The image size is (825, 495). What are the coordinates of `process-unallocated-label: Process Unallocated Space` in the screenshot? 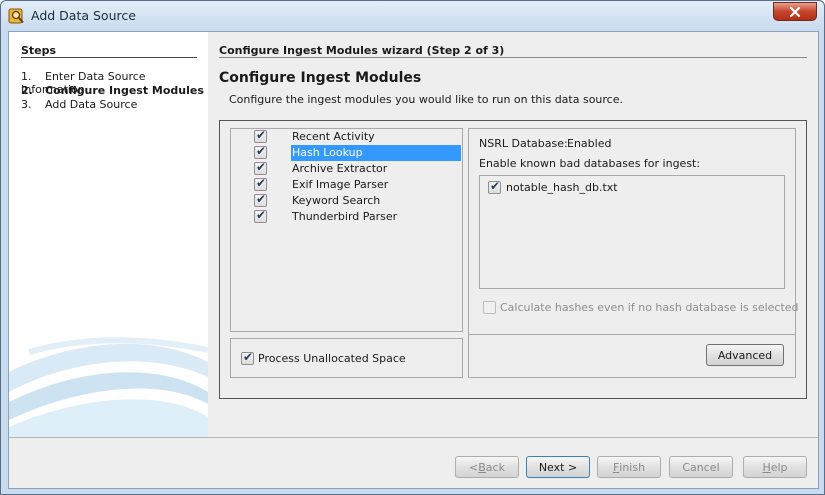 It's located at (332, 358).